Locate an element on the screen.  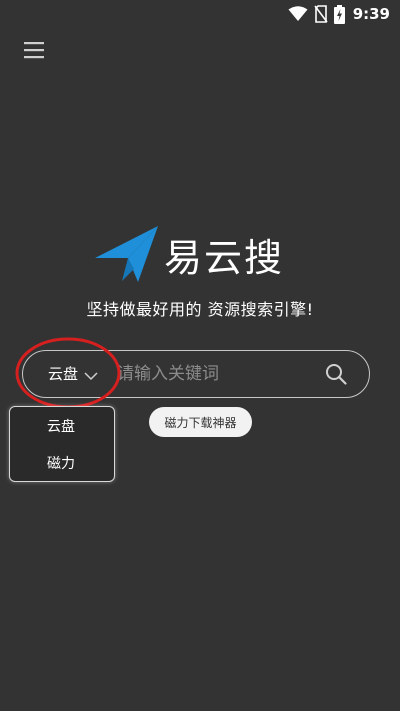
paper-plane-icon is located at coordinates (126, 254).